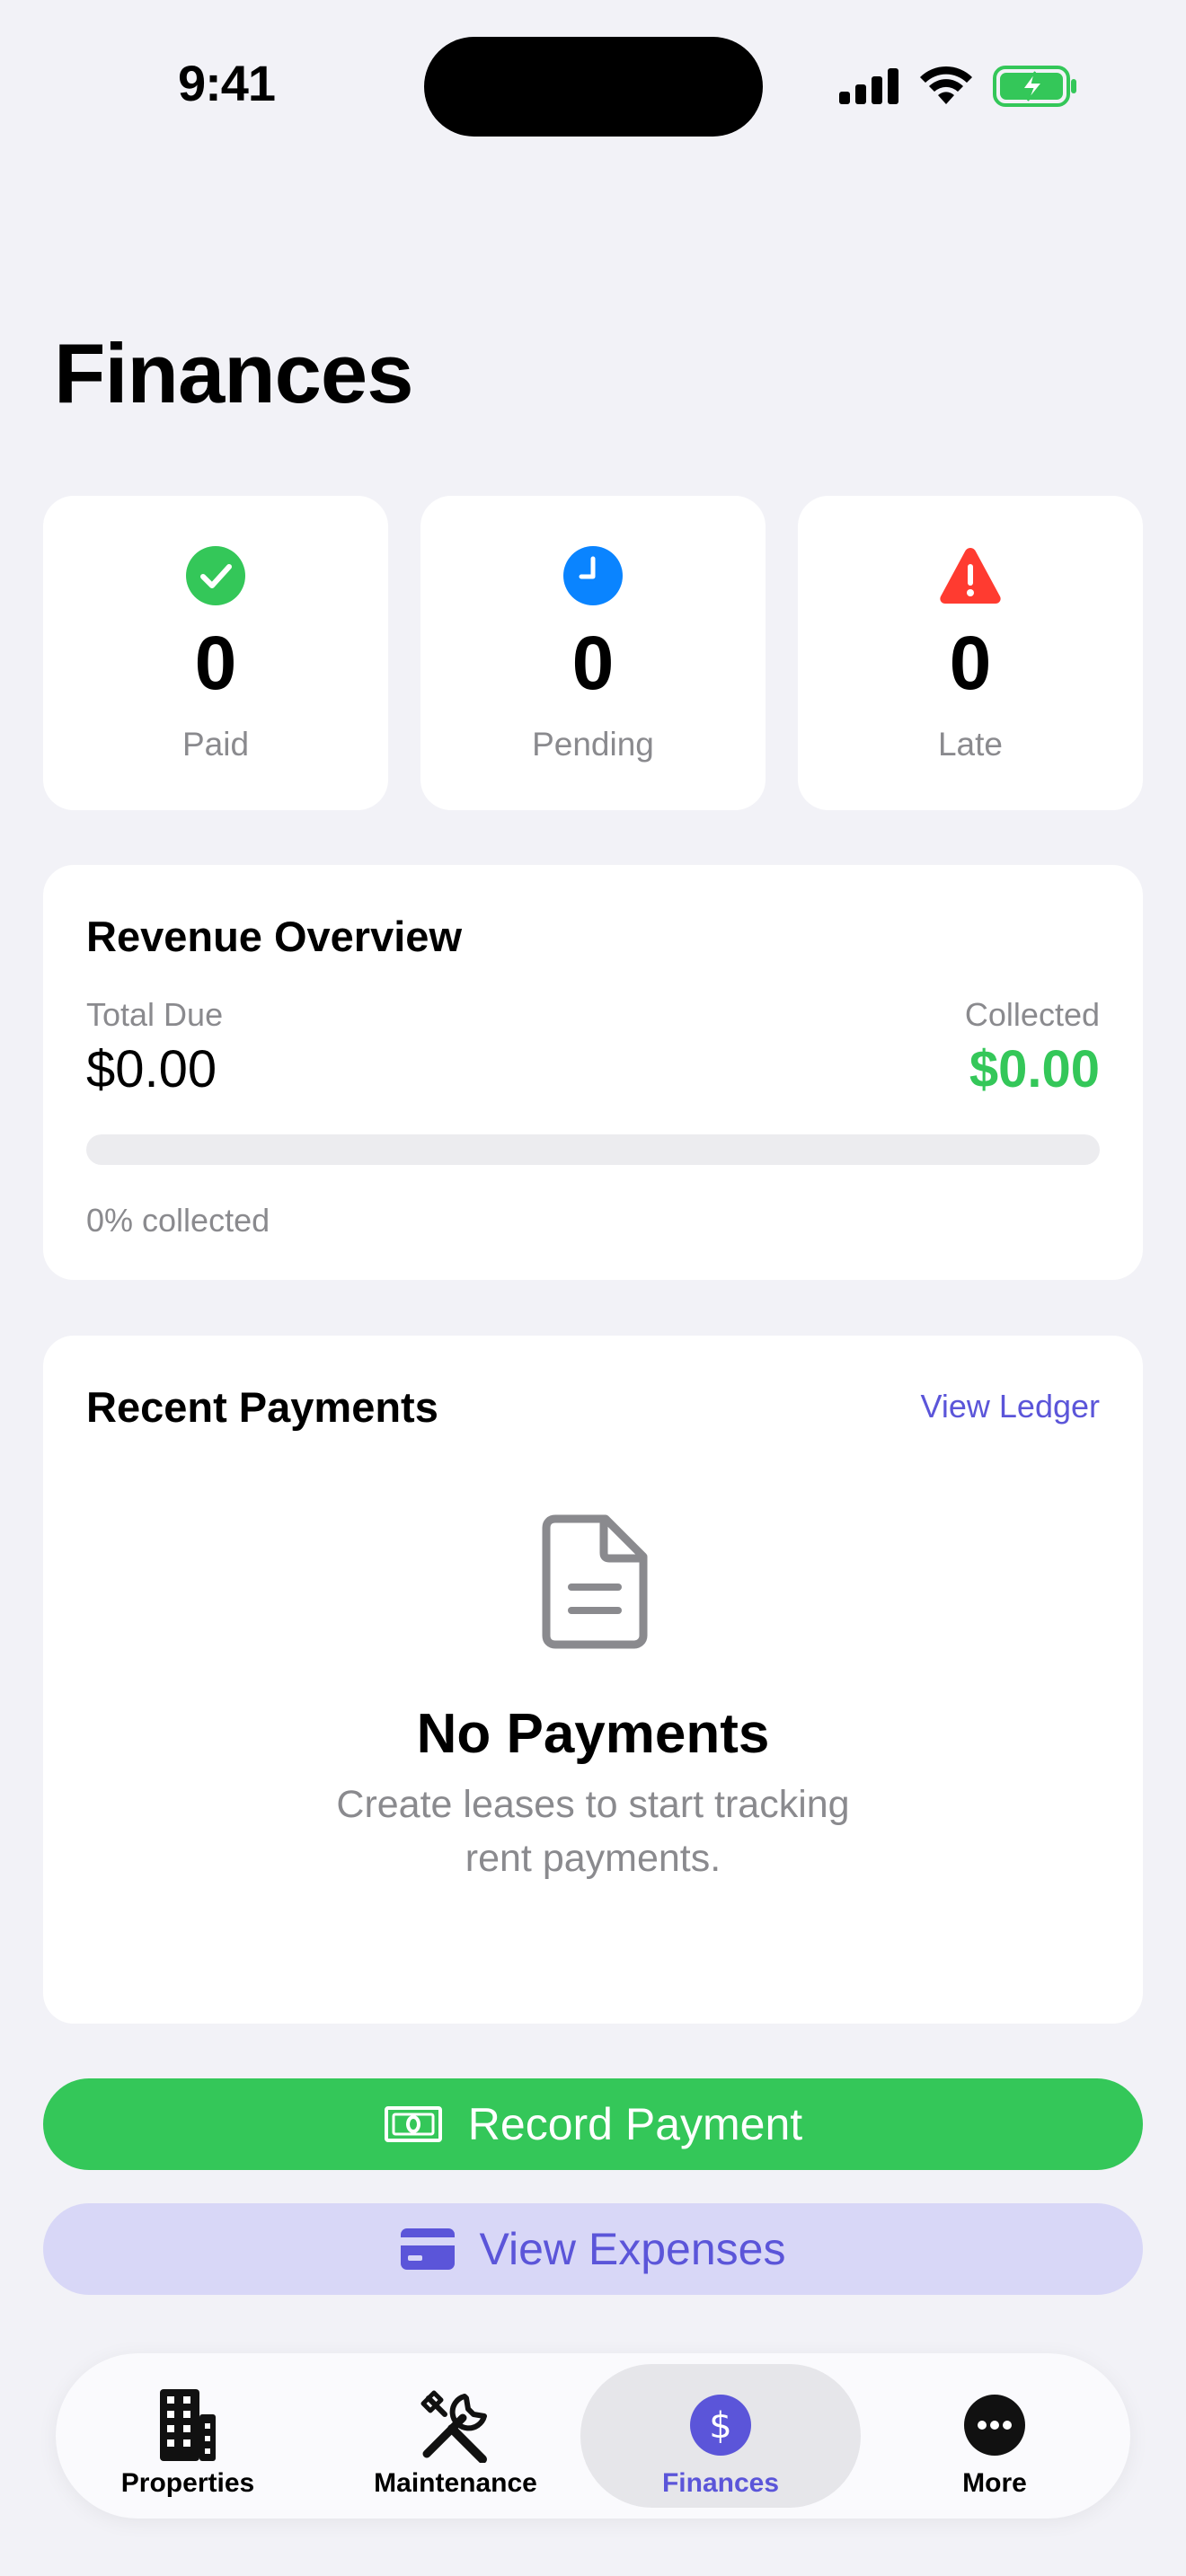  I want to click on stat-card-late: 0 Late, so click(970, 653).